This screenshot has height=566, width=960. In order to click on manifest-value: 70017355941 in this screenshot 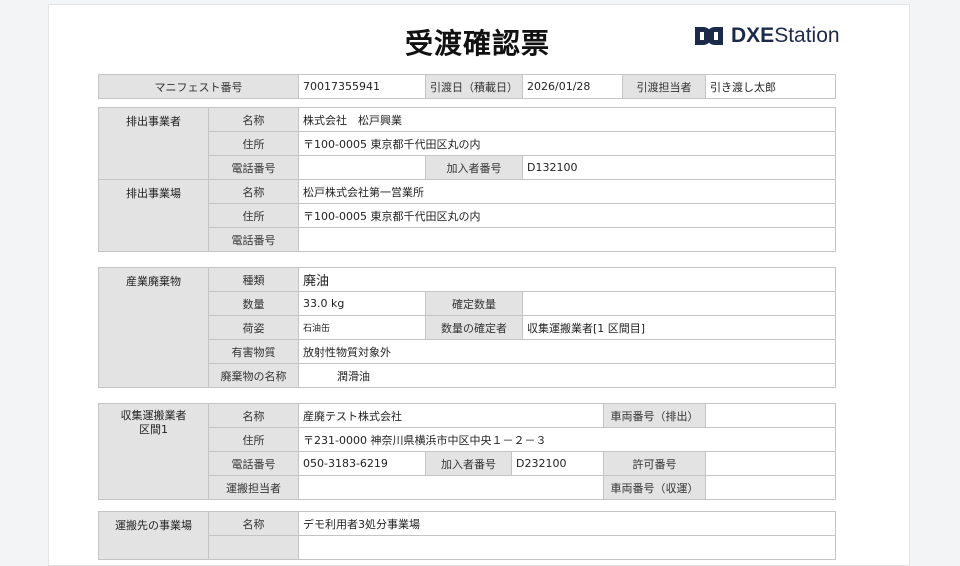, I will do `click(362, 86)`.